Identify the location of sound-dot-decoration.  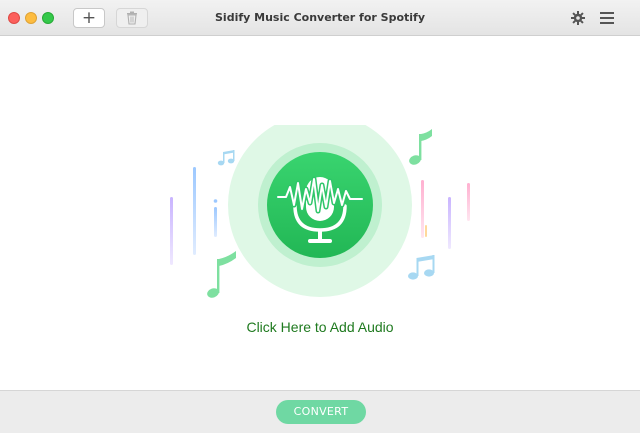
(215, 201).